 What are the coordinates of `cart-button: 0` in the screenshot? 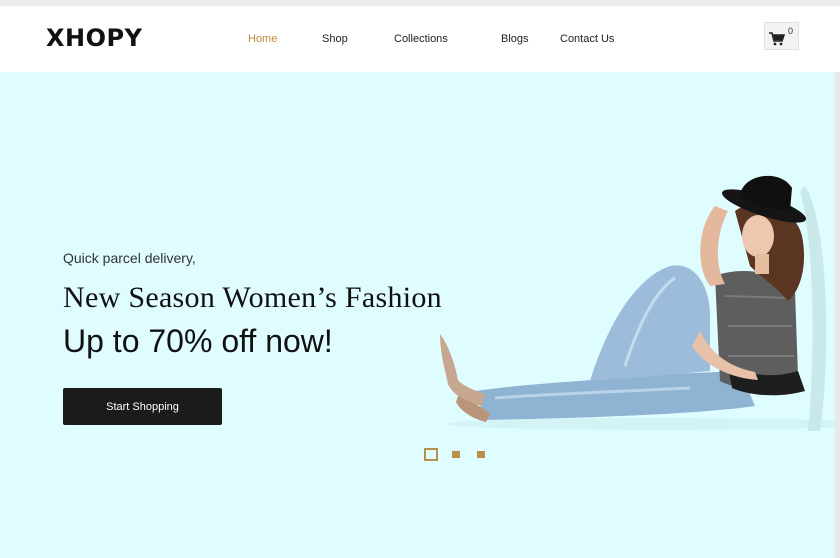 It's located at (781, 36).